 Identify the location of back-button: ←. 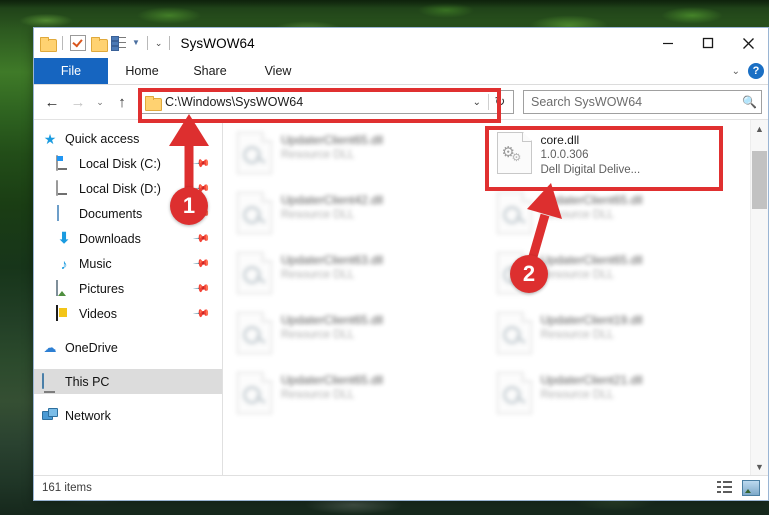
(52, 102).